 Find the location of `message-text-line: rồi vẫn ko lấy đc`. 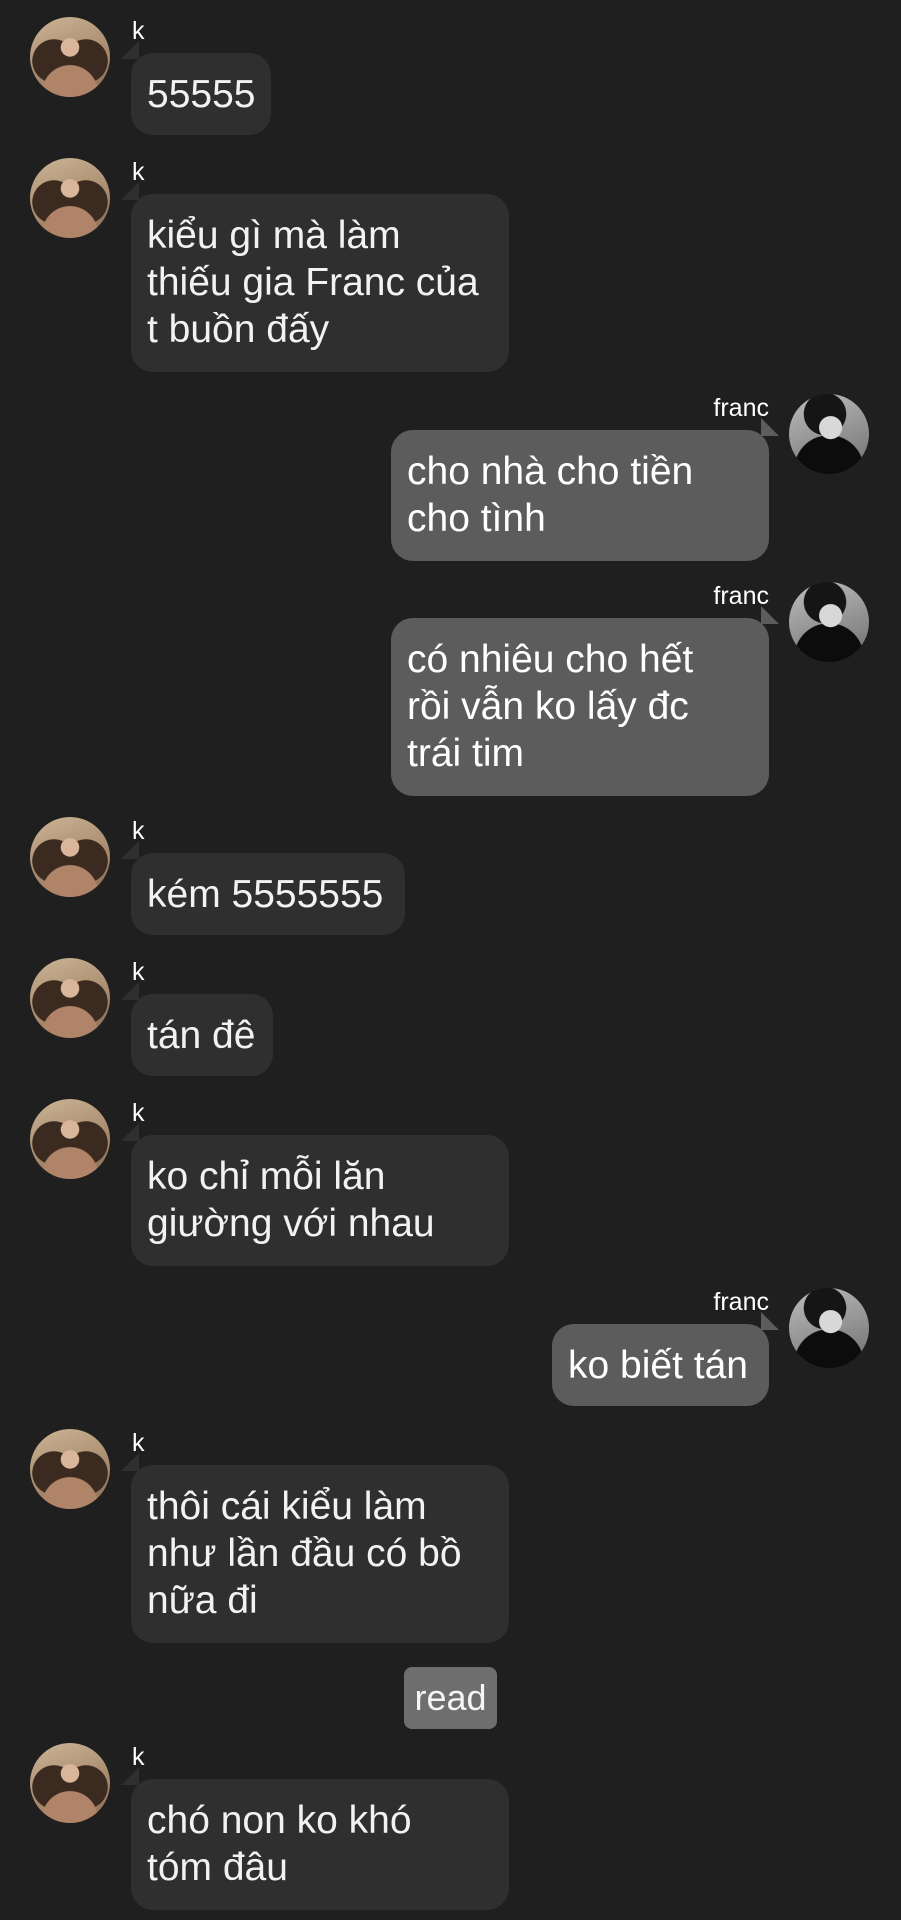

message-text-line: rồi vẫn ko lấy đc is located at coordinates (548, 706).